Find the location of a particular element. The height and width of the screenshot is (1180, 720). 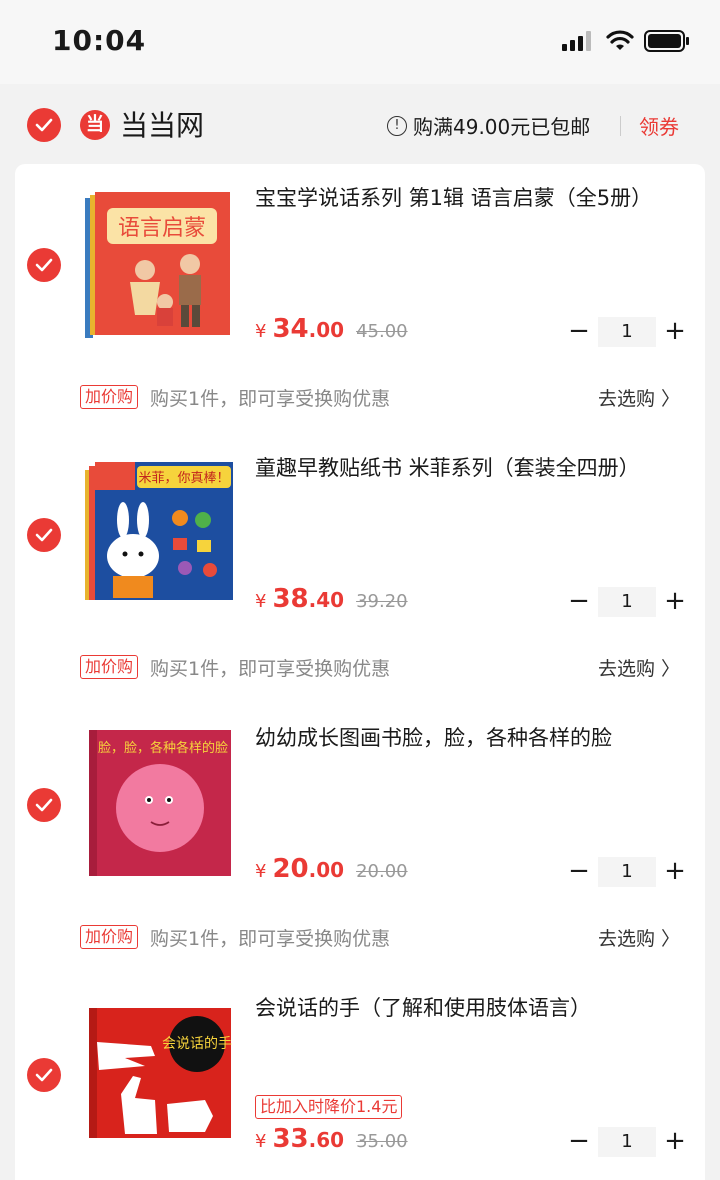

price: ¥ 20 .00 20.00 is located at coordinates (331, 869).